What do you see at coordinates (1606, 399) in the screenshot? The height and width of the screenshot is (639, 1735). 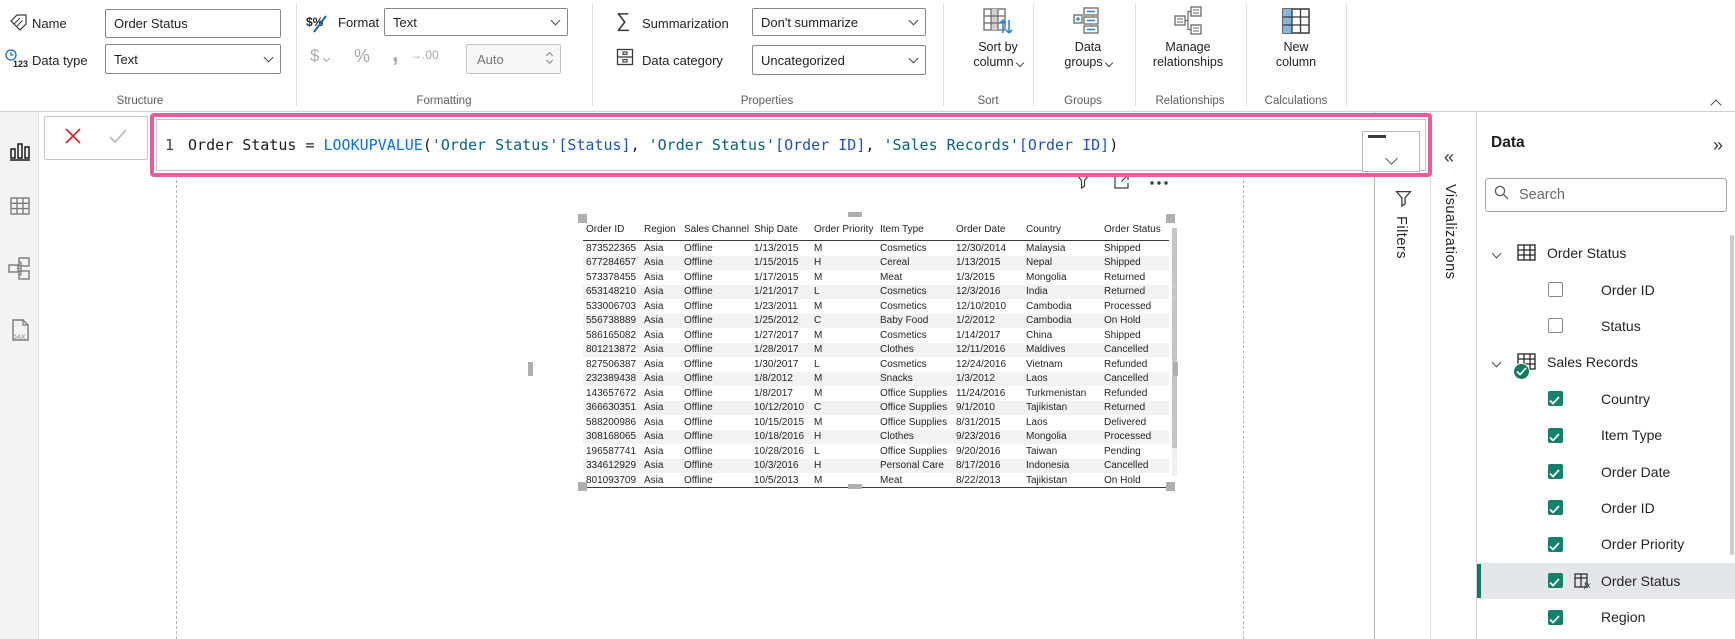 I see `field-row-country: Country` at bounding box center [1606, 399].